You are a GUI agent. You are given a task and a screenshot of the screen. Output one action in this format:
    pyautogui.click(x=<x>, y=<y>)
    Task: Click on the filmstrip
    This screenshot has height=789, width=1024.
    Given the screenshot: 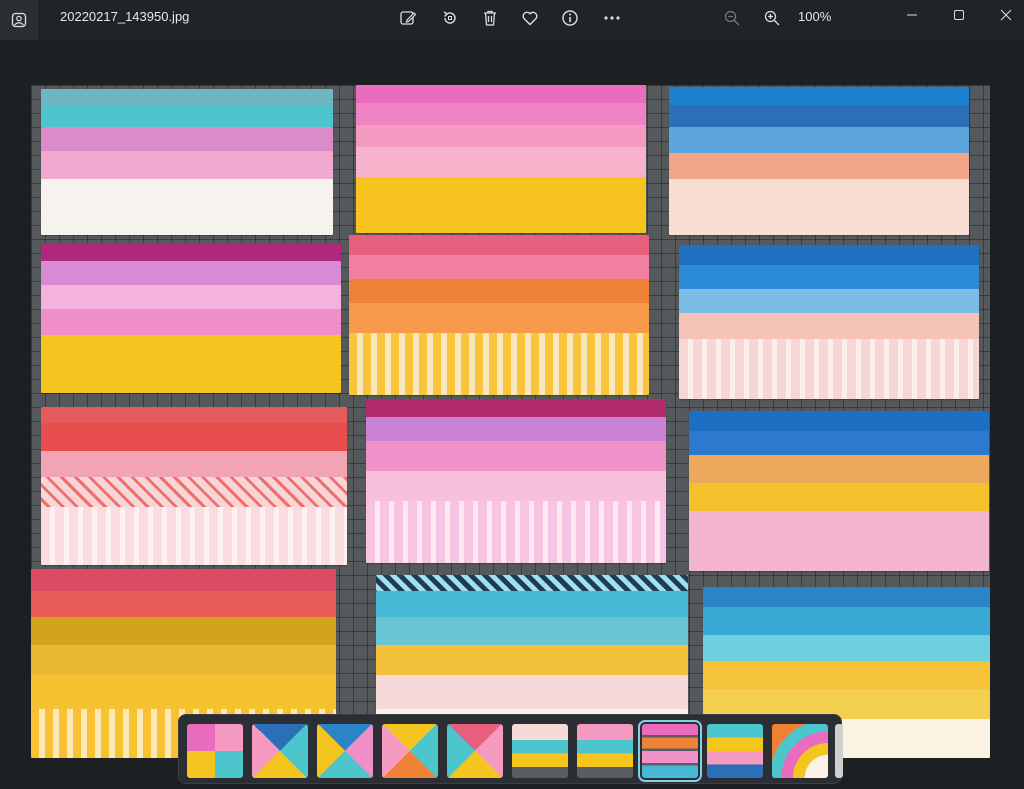 What is the action you would take?
    pyautogui.click(x=510, y=749)
    